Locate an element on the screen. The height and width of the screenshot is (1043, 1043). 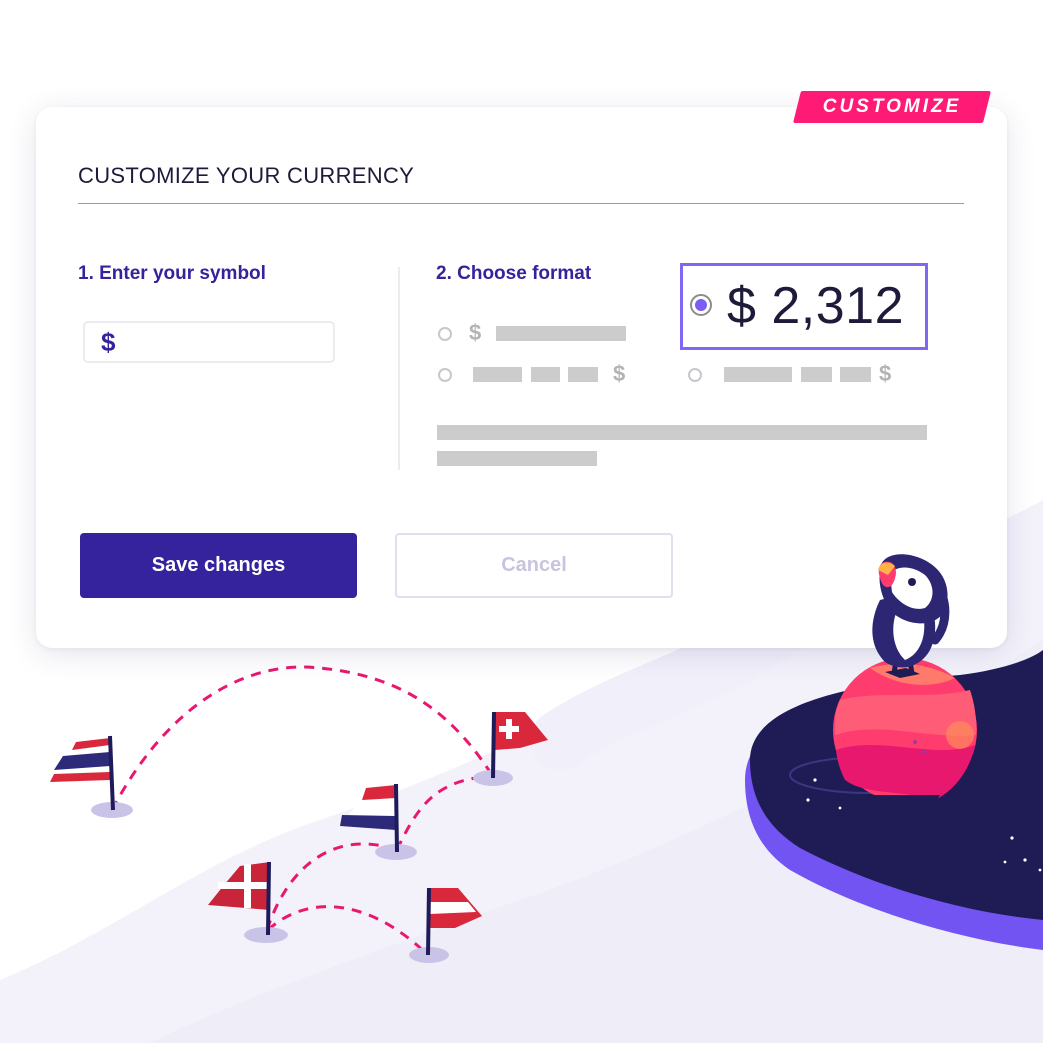
format-preview-value: $ 2,312 is located at coordinates (815, 306).